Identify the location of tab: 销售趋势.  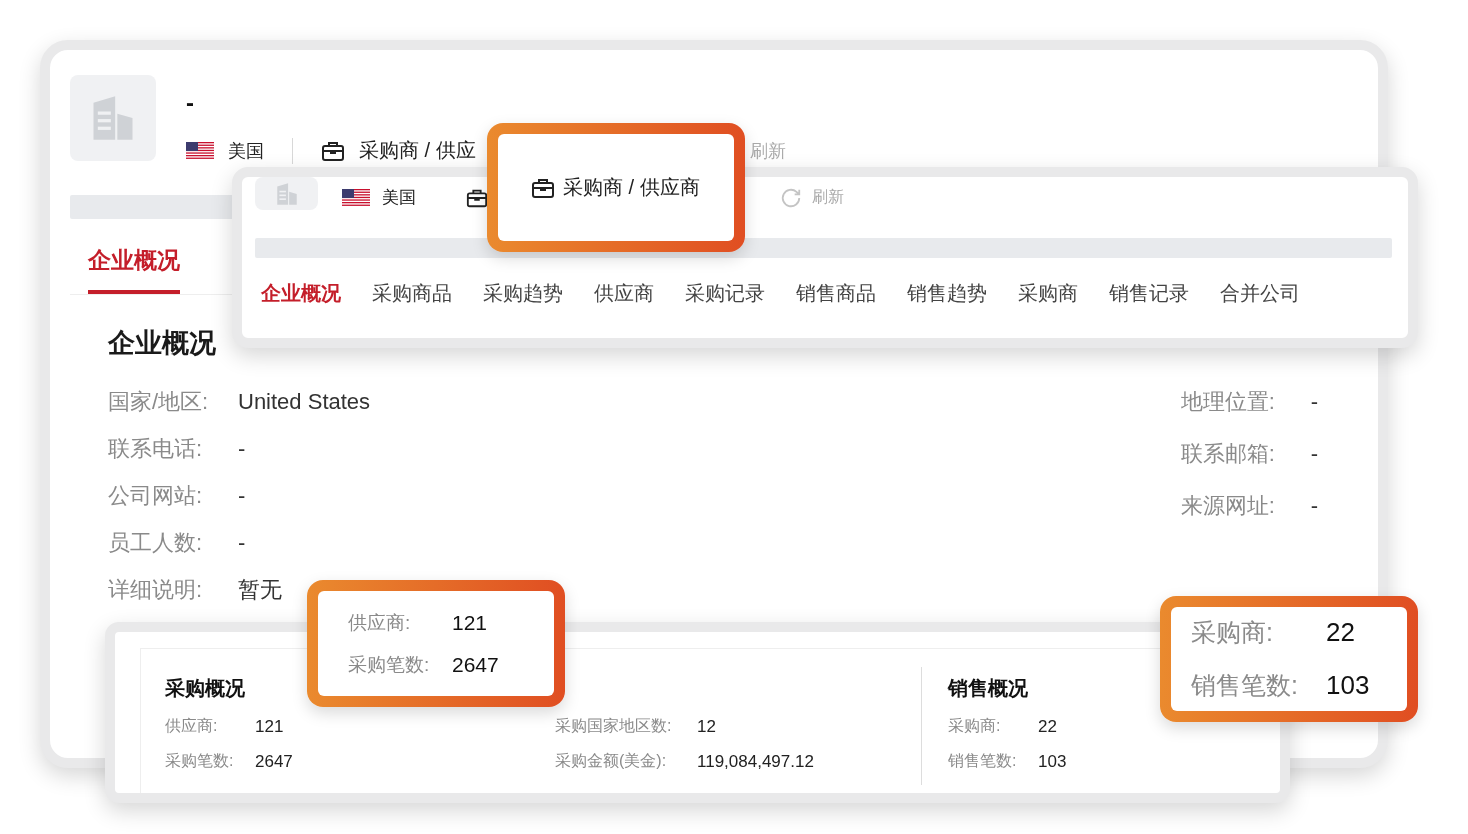
(947, 293).